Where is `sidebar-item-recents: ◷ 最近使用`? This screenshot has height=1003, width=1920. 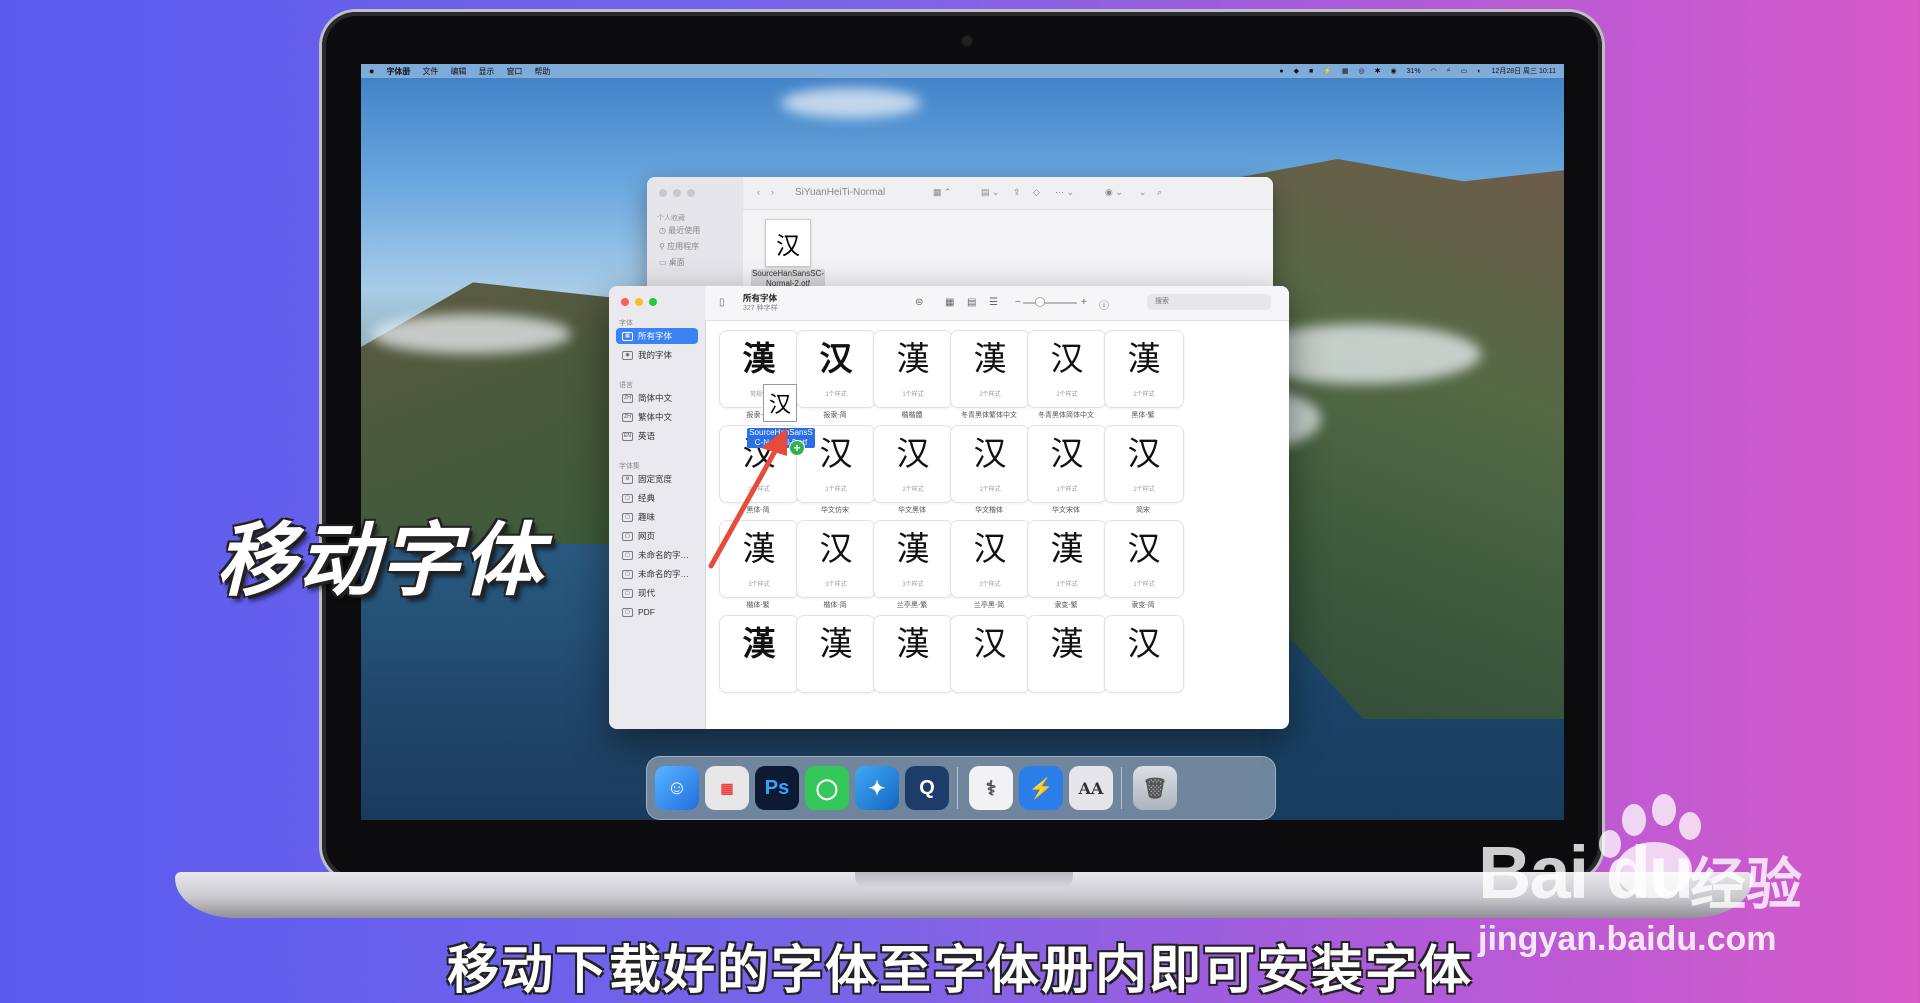
sidebar-item-recents: ◷ 最近使用 is located at coordinates (679, 230).